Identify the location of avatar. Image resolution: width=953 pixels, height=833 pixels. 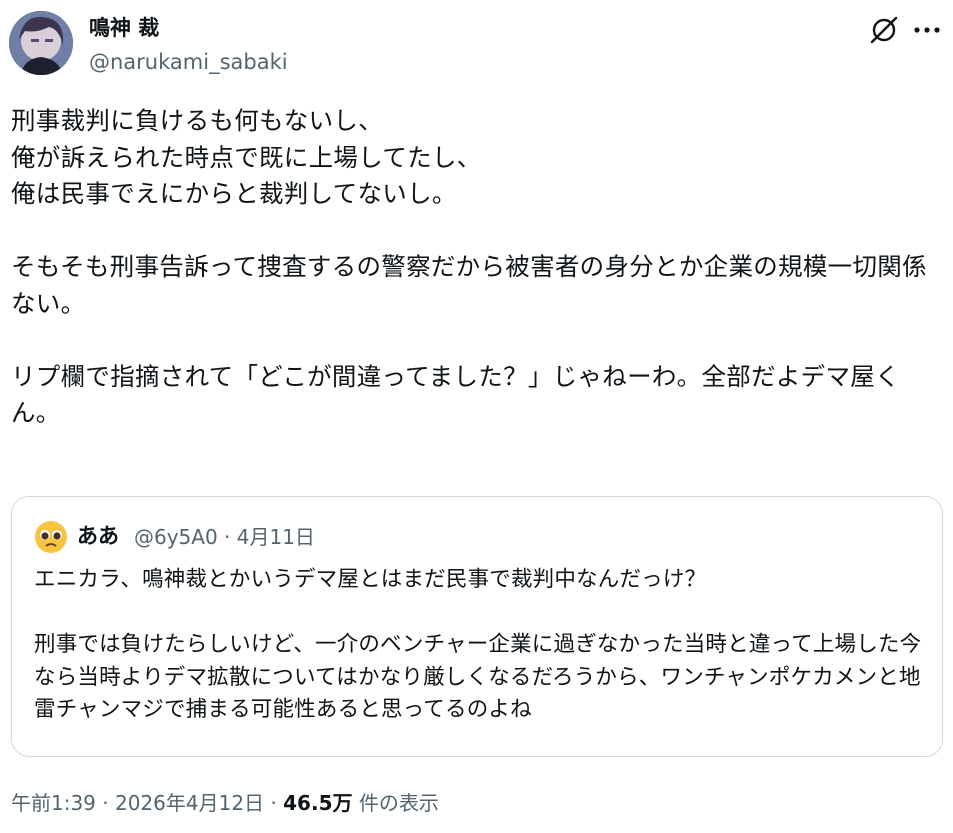
(41, 43).